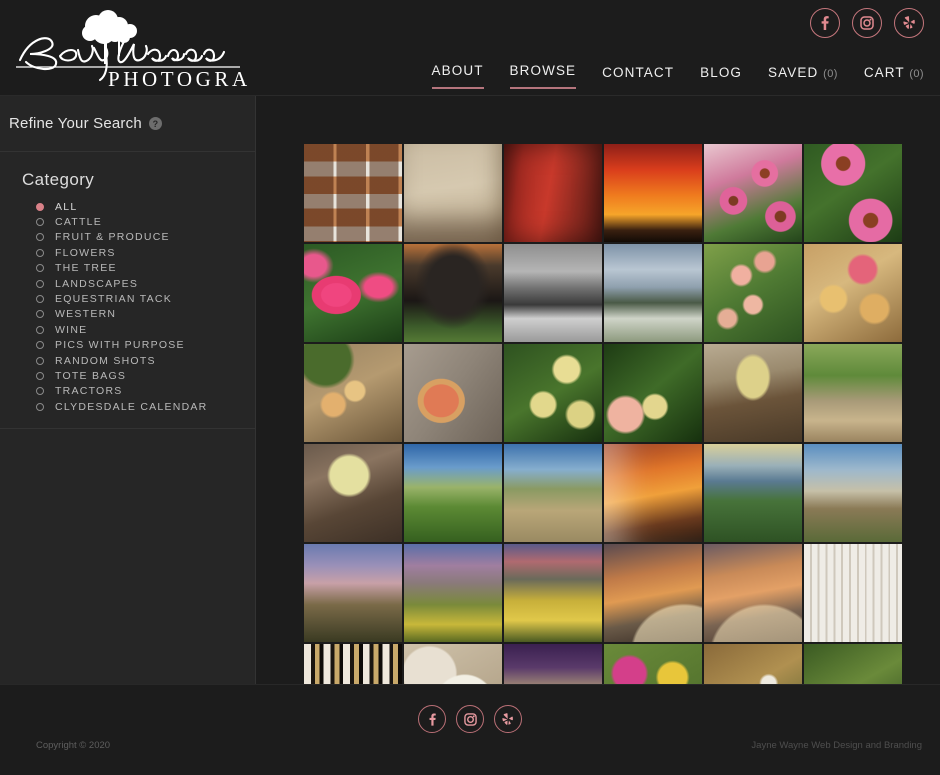 The image size is (940, 775). I want to click on footer-social-links, so click(470, 719).